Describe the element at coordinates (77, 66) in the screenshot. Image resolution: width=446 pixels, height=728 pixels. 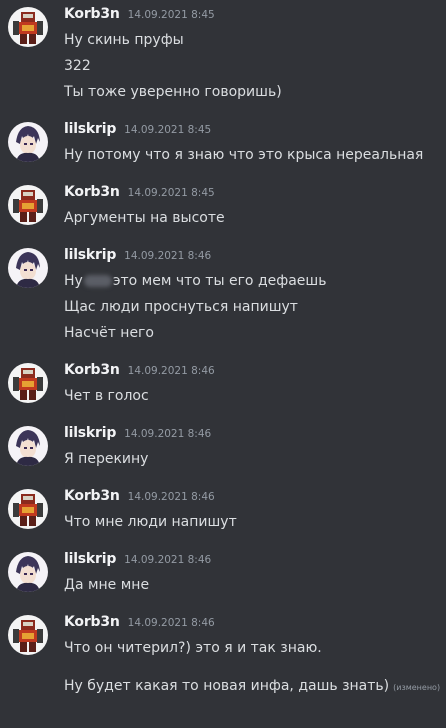
I see `message-text: 322` at that location.